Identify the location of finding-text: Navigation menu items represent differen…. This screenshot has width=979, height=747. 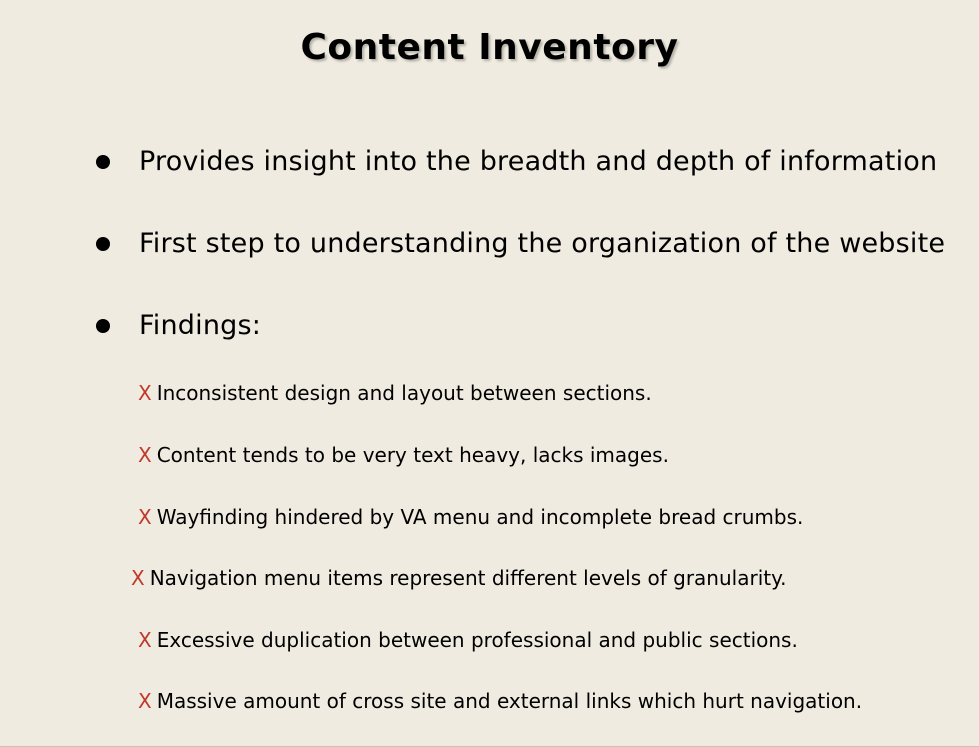
(468, 578).